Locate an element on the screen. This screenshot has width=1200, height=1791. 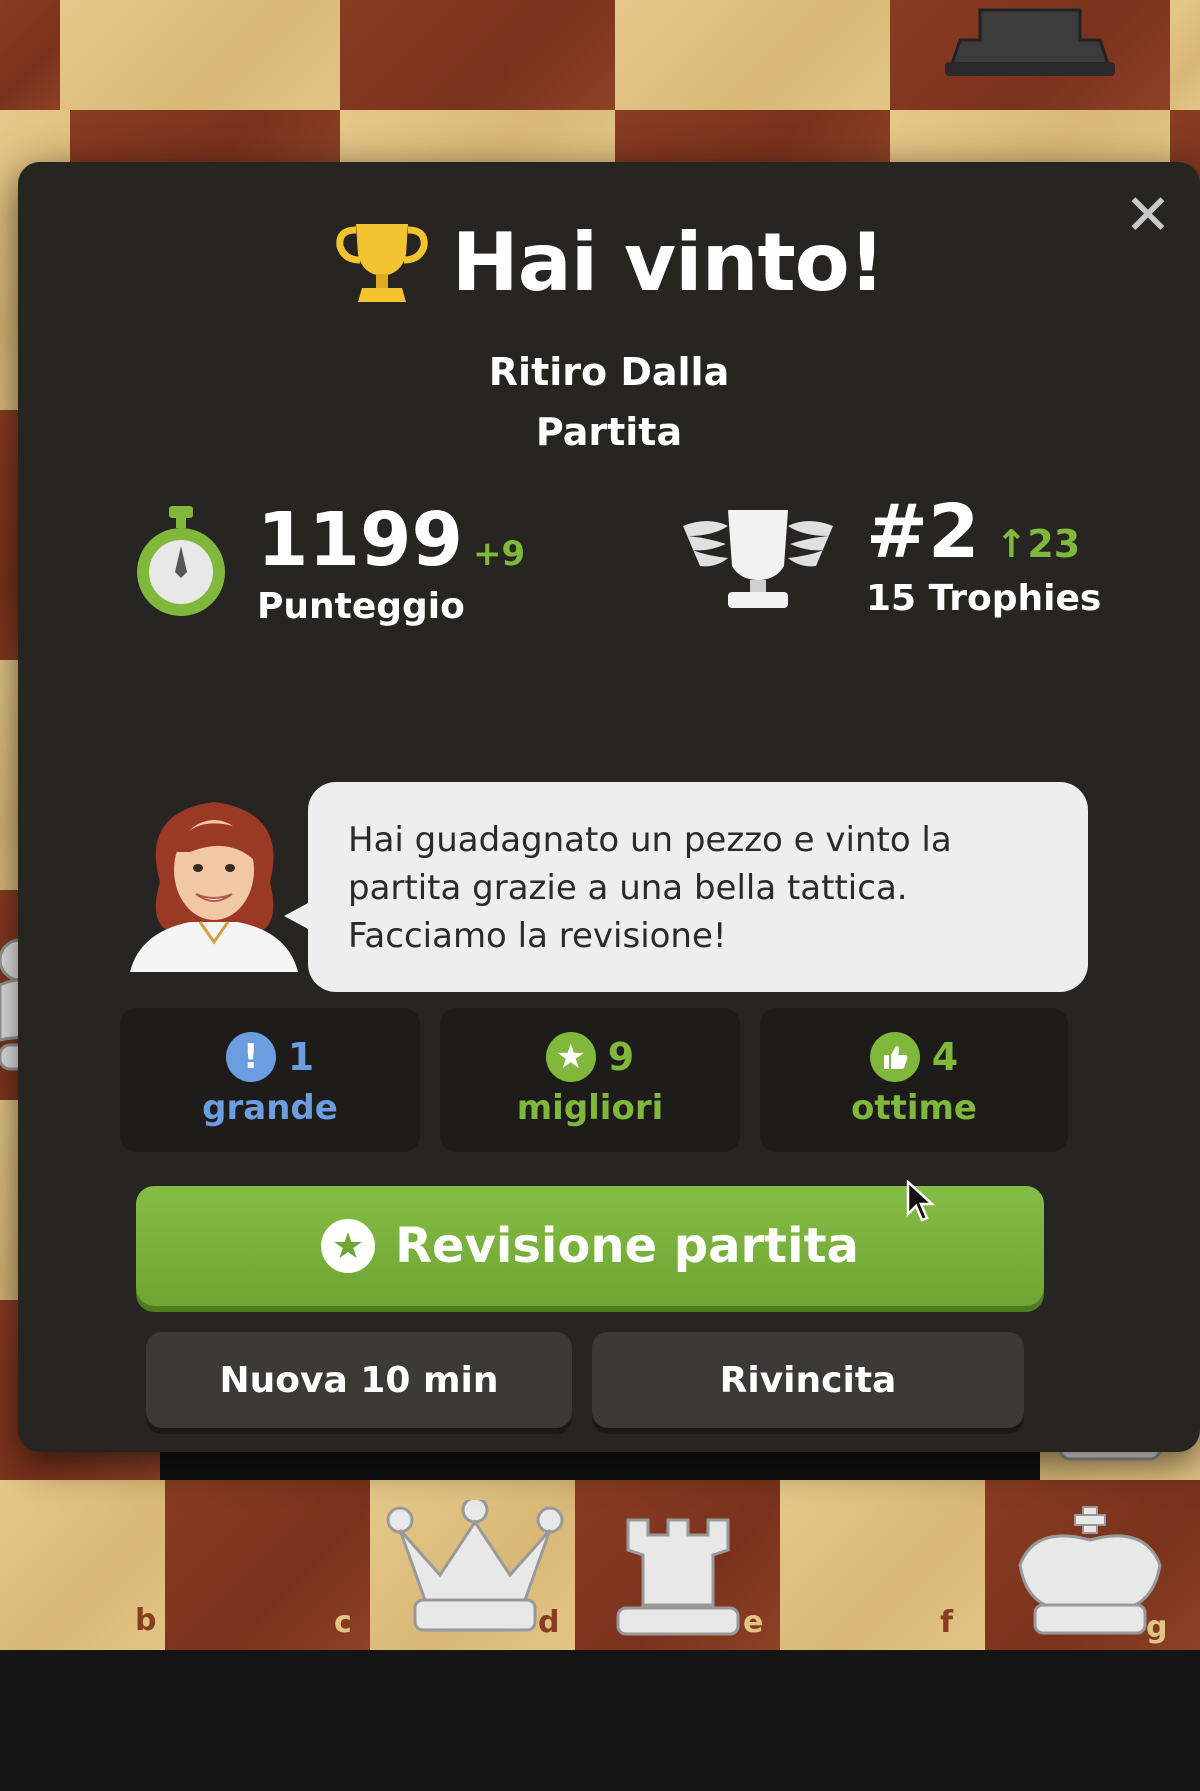
rank-change: ↑23 is located at coordinates (1038, 544).